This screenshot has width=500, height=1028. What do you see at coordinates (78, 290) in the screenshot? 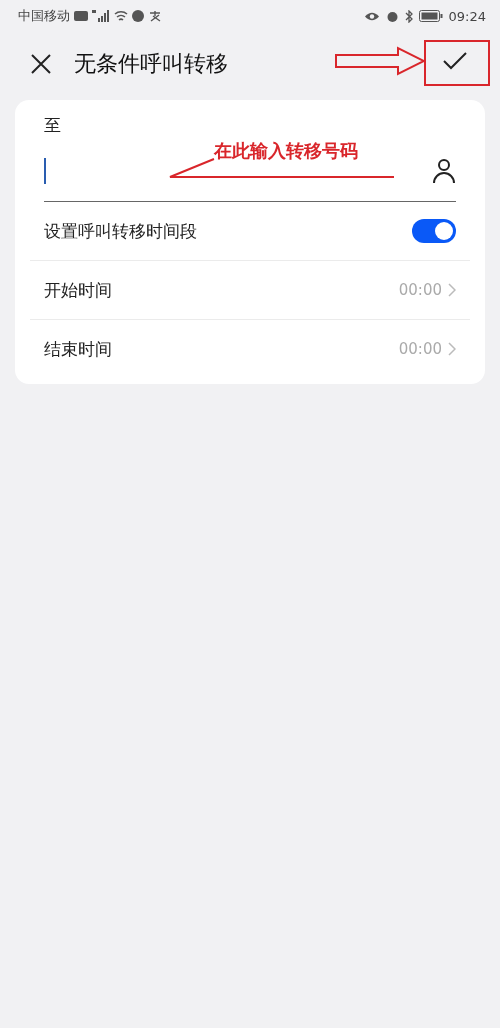
I see `row-label: 开始时间` at bounding box center [78, 290].